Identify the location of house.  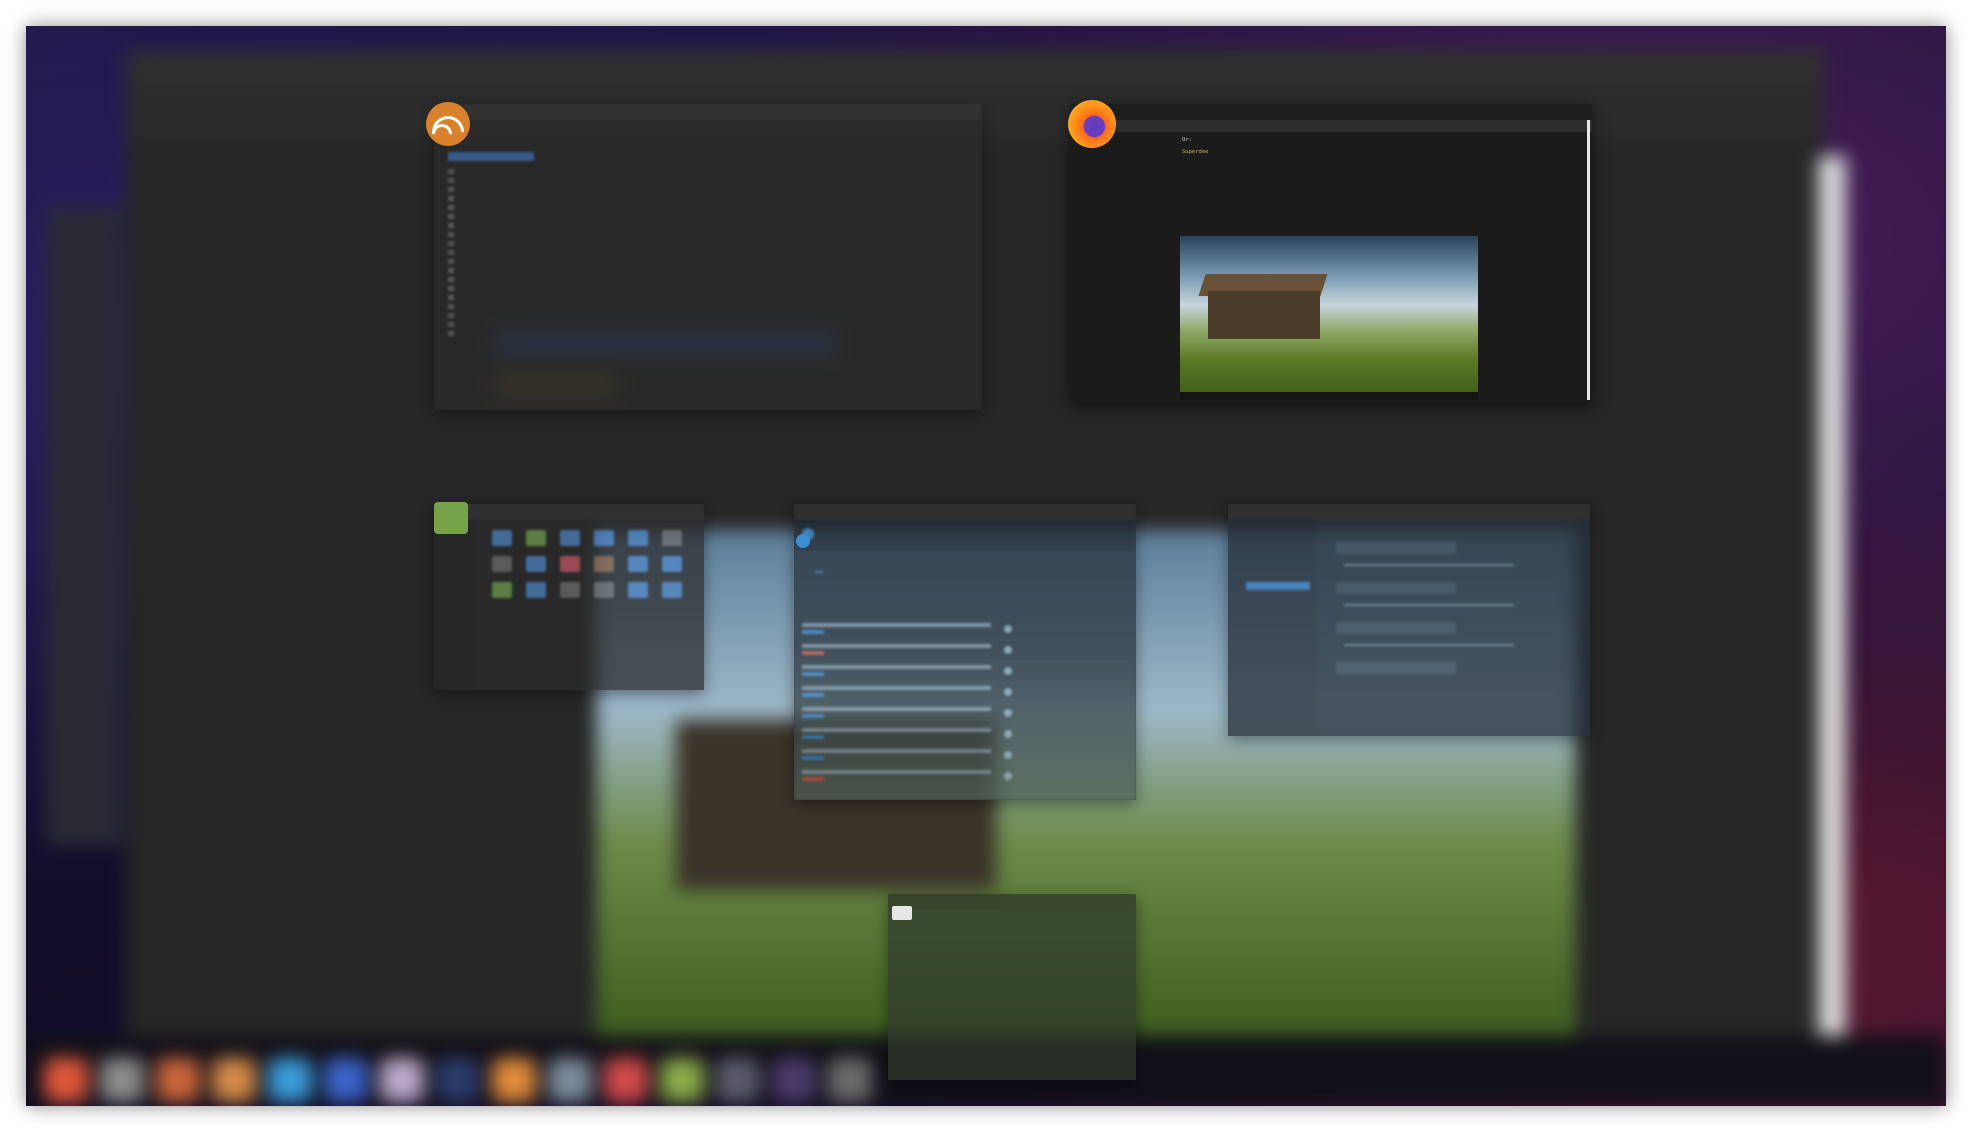
(1264, 315).